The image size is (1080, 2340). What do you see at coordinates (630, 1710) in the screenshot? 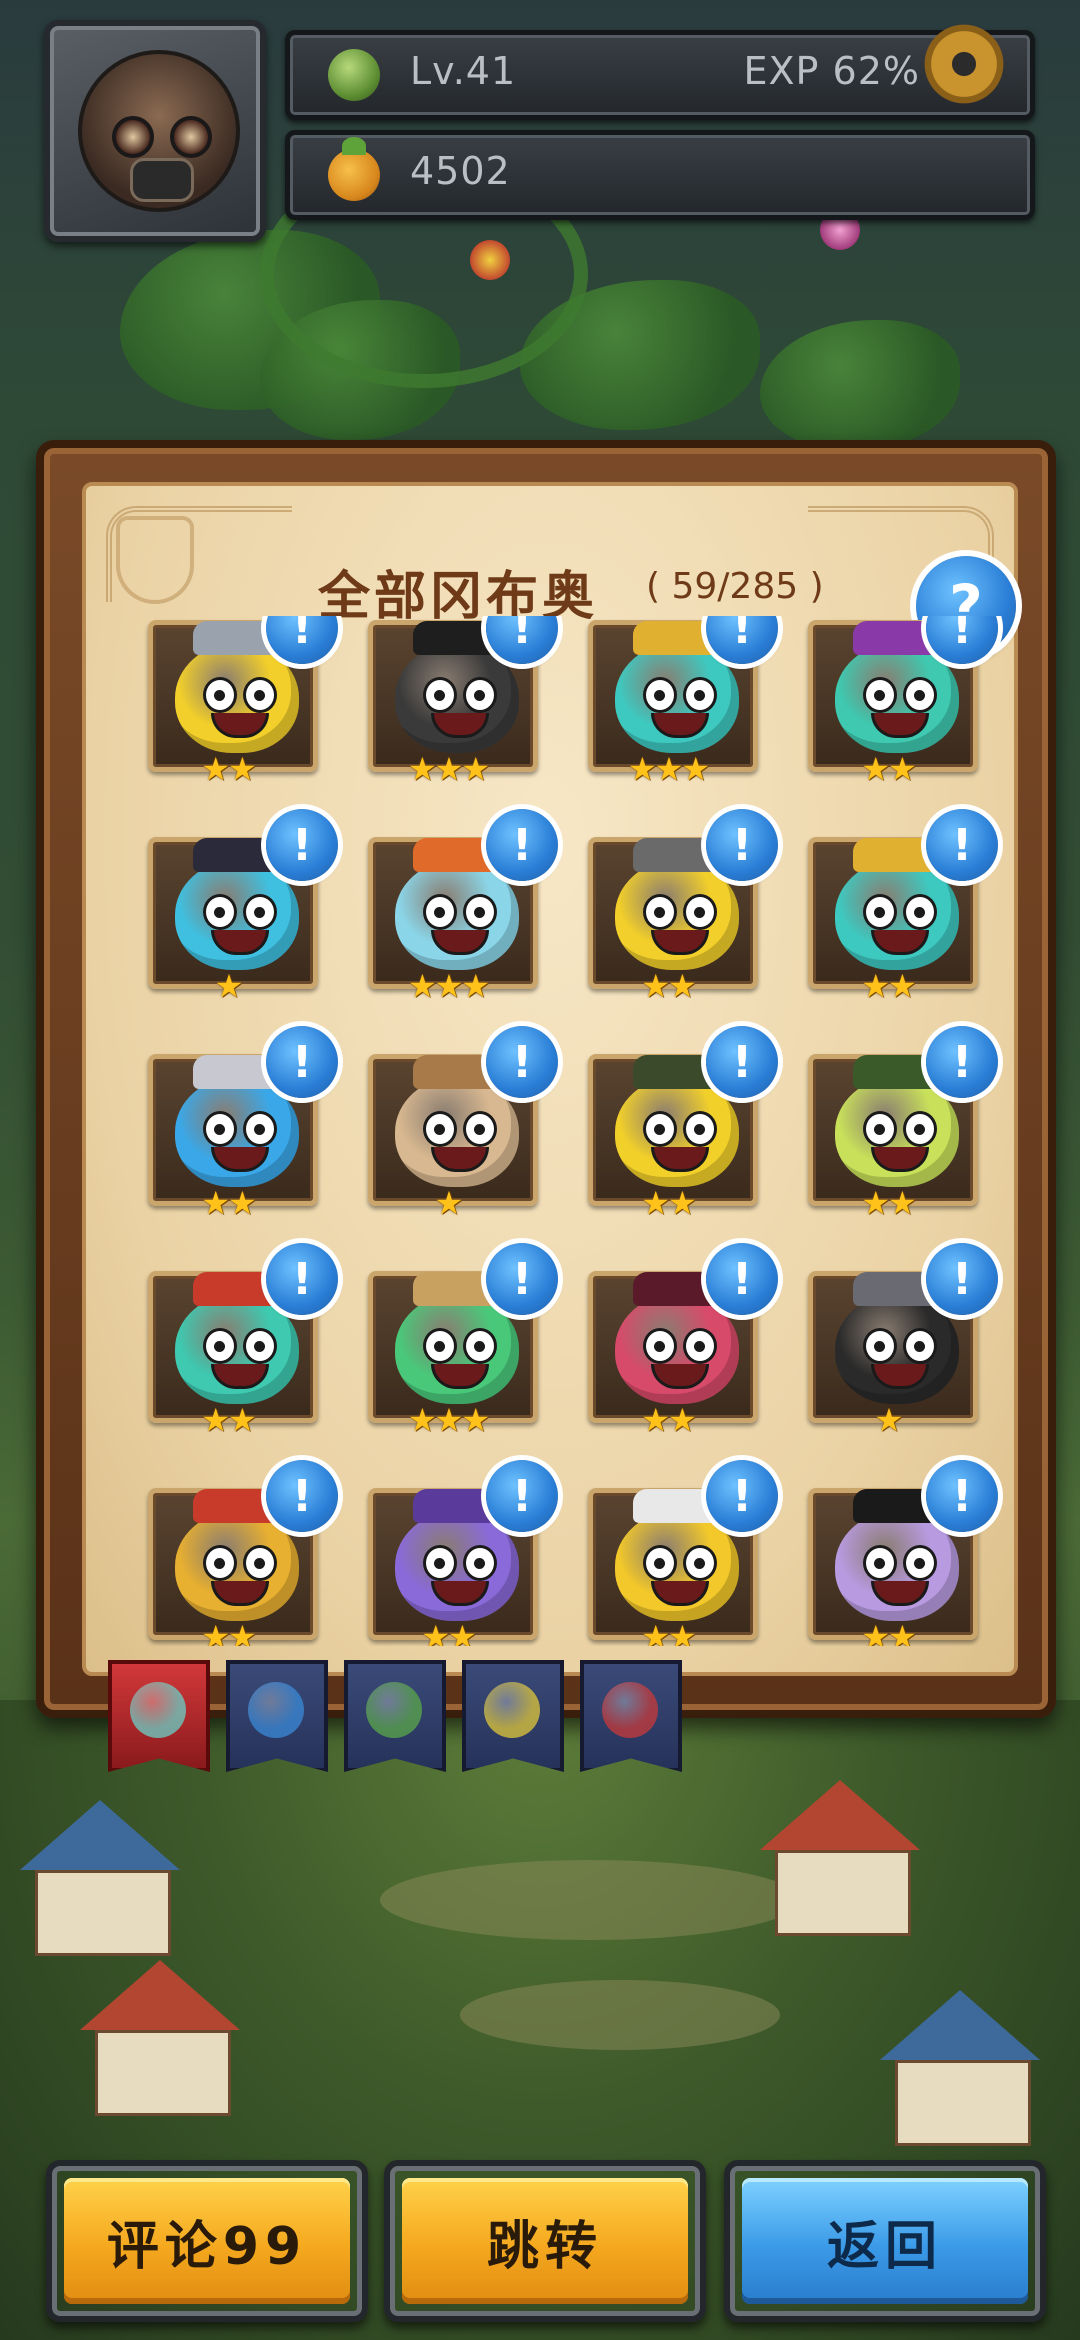
I see `dark-gumball-icon` at bounding box center [630, 1710].